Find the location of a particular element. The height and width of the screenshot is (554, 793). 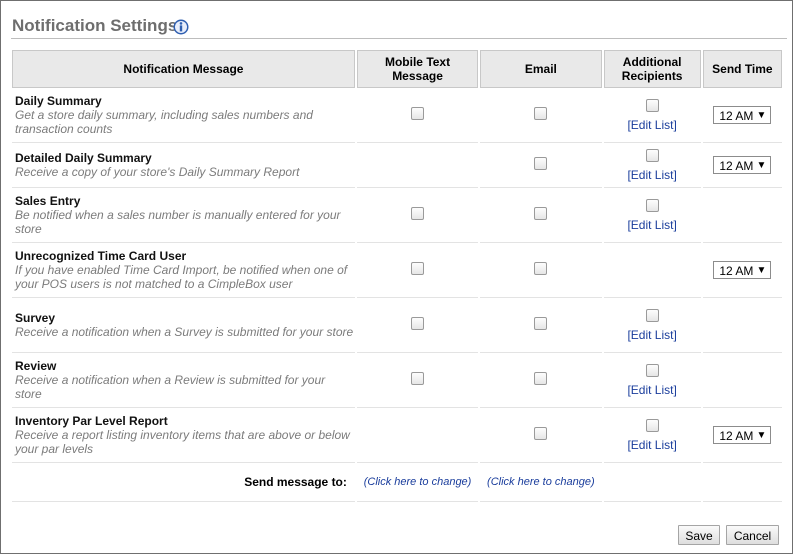

recipients-cell is located at coordinates (652, 270).